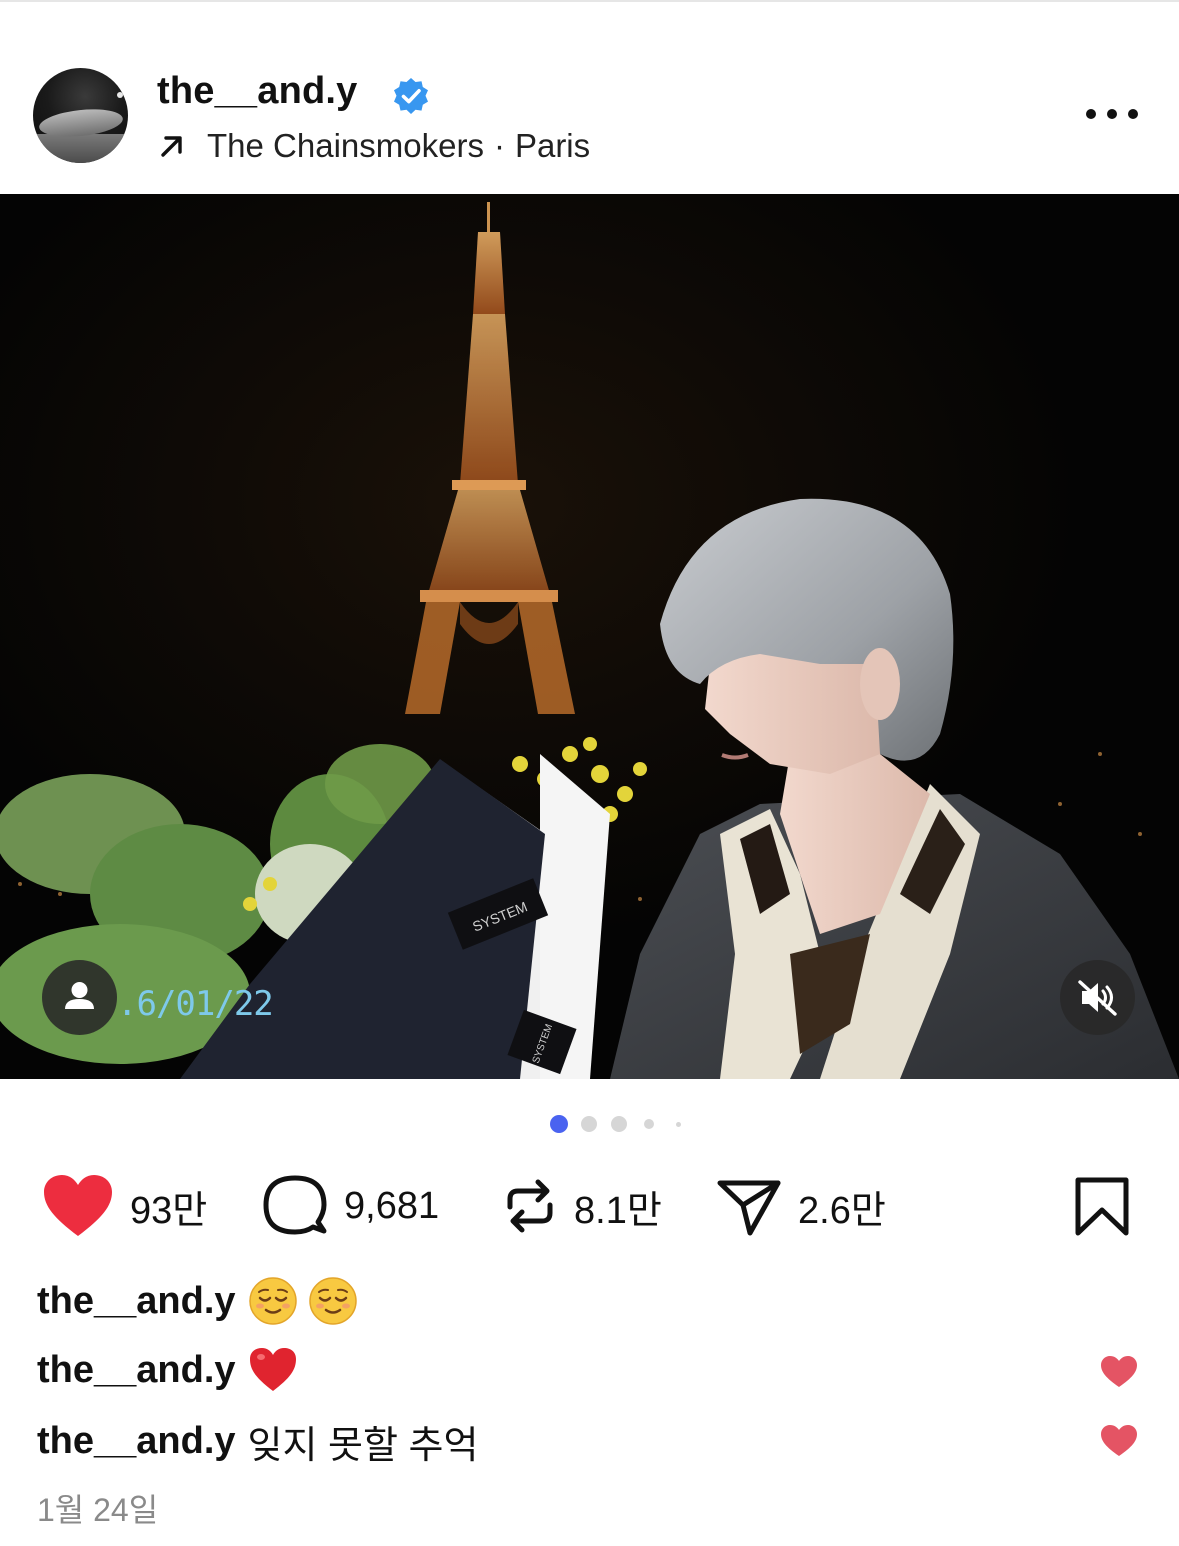  I want to click on avatar, so click(80, 115).